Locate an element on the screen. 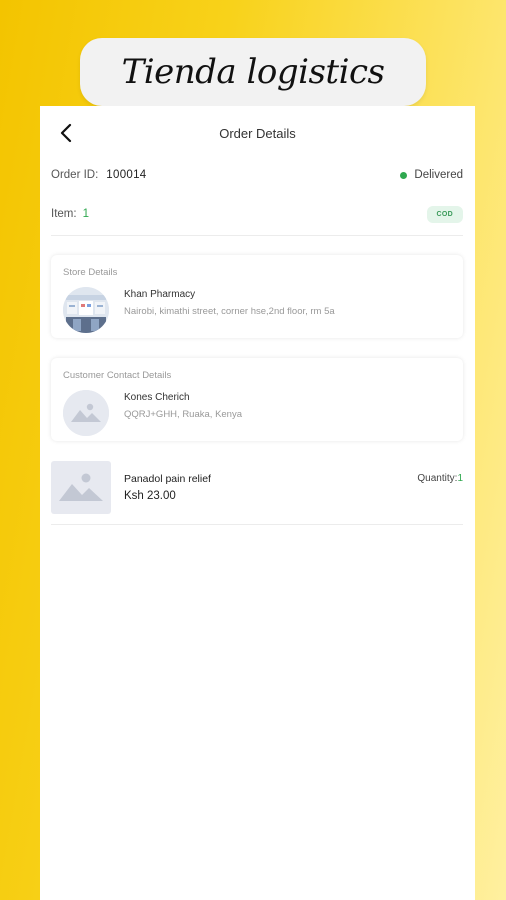 This screenshot has width=506, height=900. pharmacy-store-photo-icon is located at coordinates (86, 310).